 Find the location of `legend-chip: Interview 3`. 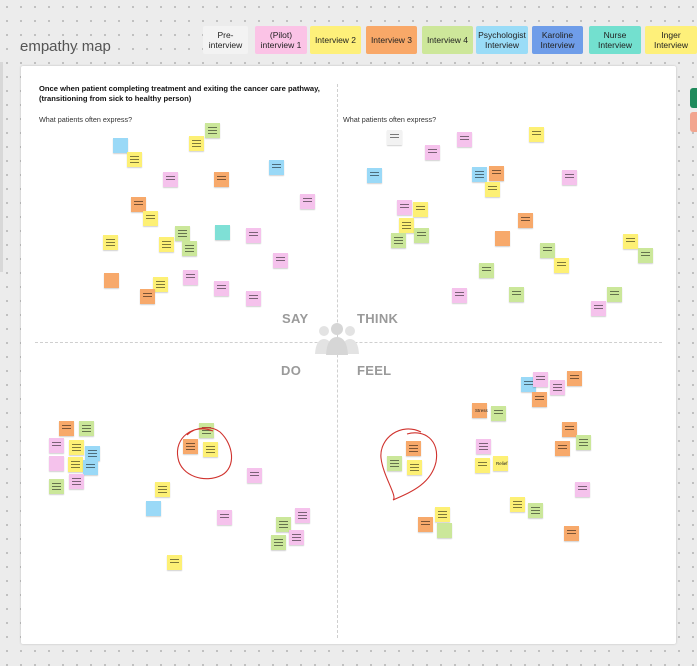

legend-chip: Interview 3 is located at coordinates (391, 40).